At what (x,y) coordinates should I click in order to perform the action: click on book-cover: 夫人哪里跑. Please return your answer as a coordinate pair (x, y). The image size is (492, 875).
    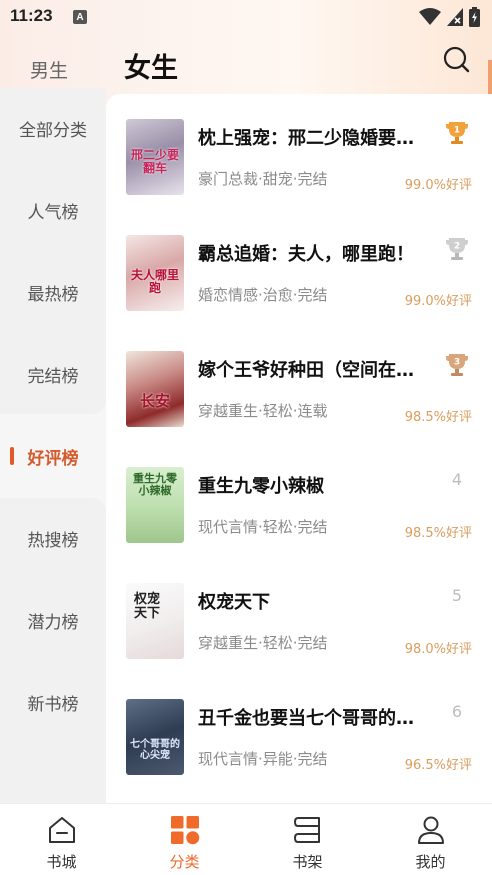
    Looking at the image, I should click on (155, 273).